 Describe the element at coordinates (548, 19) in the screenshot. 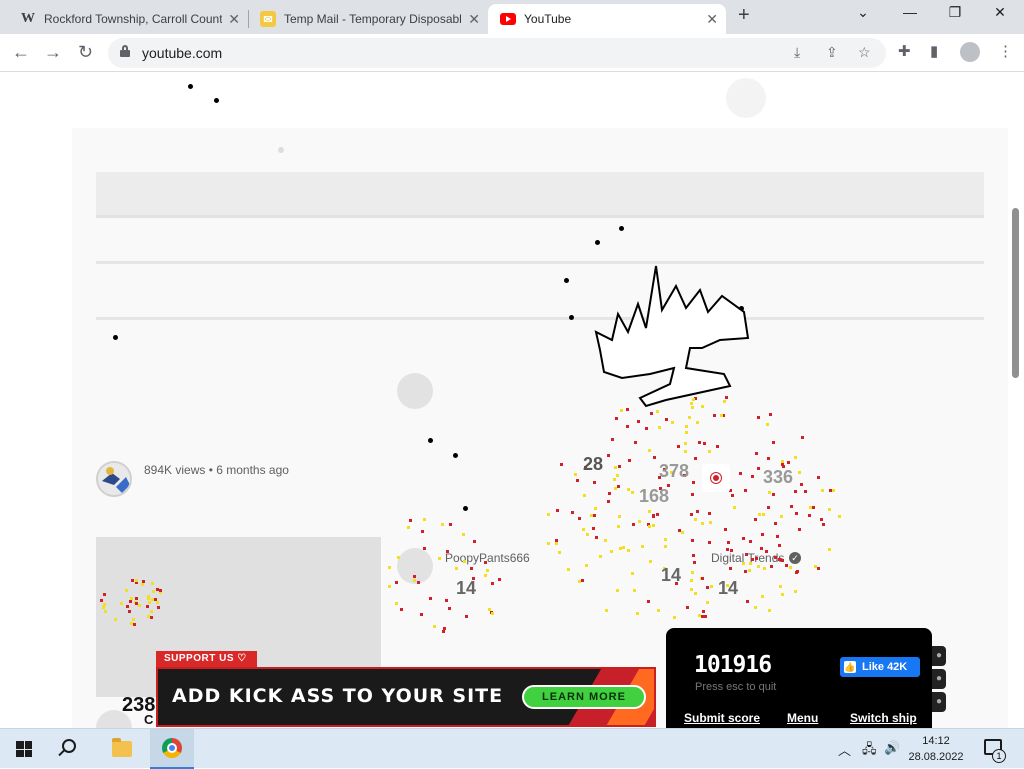

I see `tab-title: YouTube` at that location.